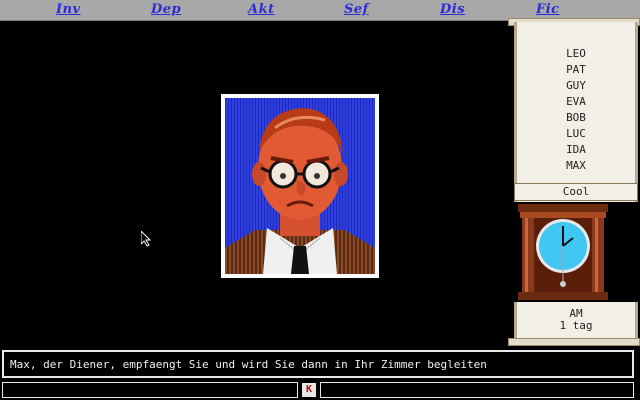  I want to click on suspect-item: LUC, so click(576, 134).